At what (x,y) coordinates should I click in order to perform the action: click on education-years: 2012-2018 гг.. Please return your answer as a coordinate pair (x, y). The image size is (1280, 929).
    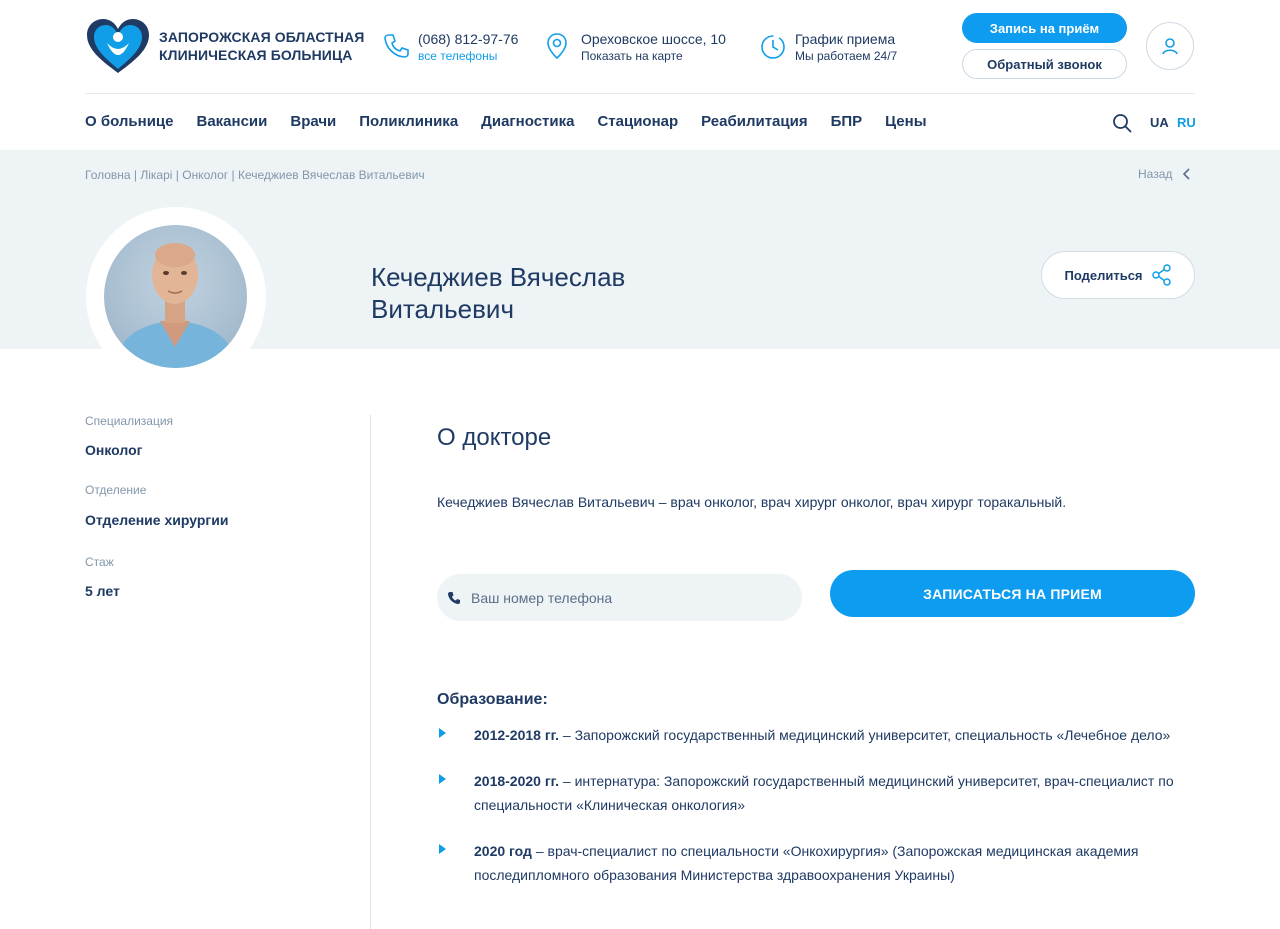
    Looking at the image, I should click on (516, 735).